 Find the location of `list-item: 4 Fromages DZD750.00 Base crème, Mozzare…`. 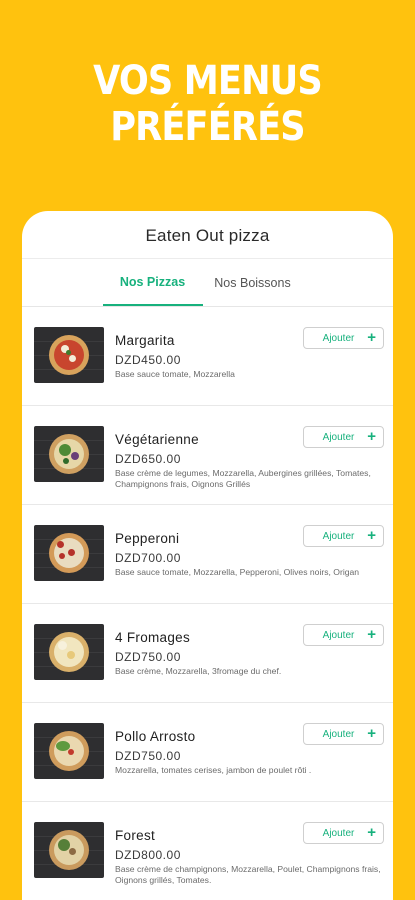

list-item: 4 Fromages DZD750.00 Base crème, Mozzare… is located at coordinates (207, 653).